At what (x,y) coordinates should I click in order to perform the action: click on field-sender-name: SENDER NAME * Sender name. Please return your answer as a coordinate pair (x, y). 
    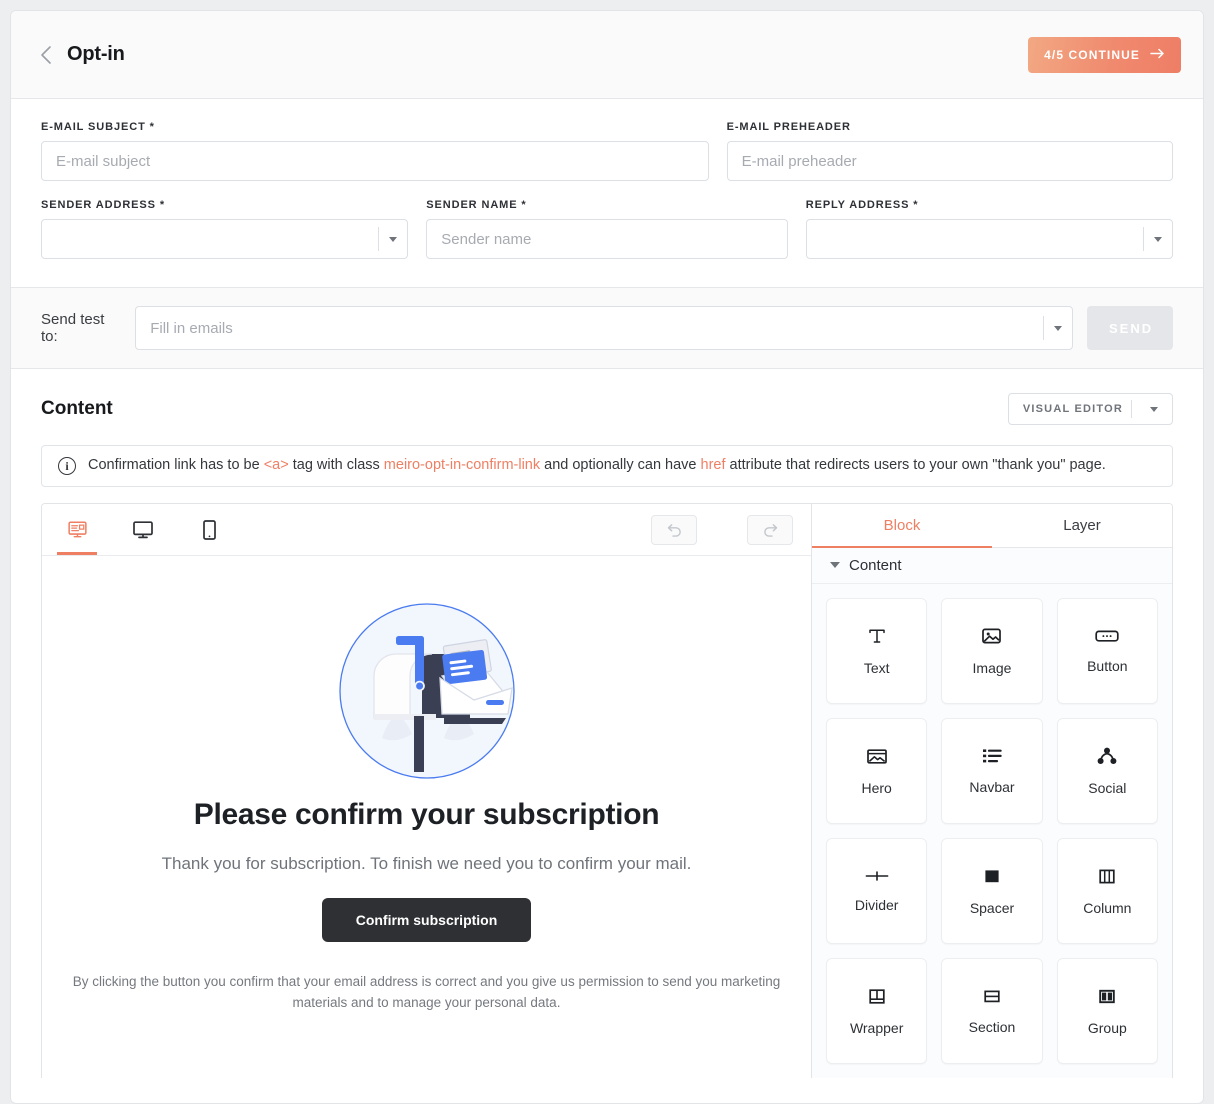
    Looking at the image, I should click on (607, 229).